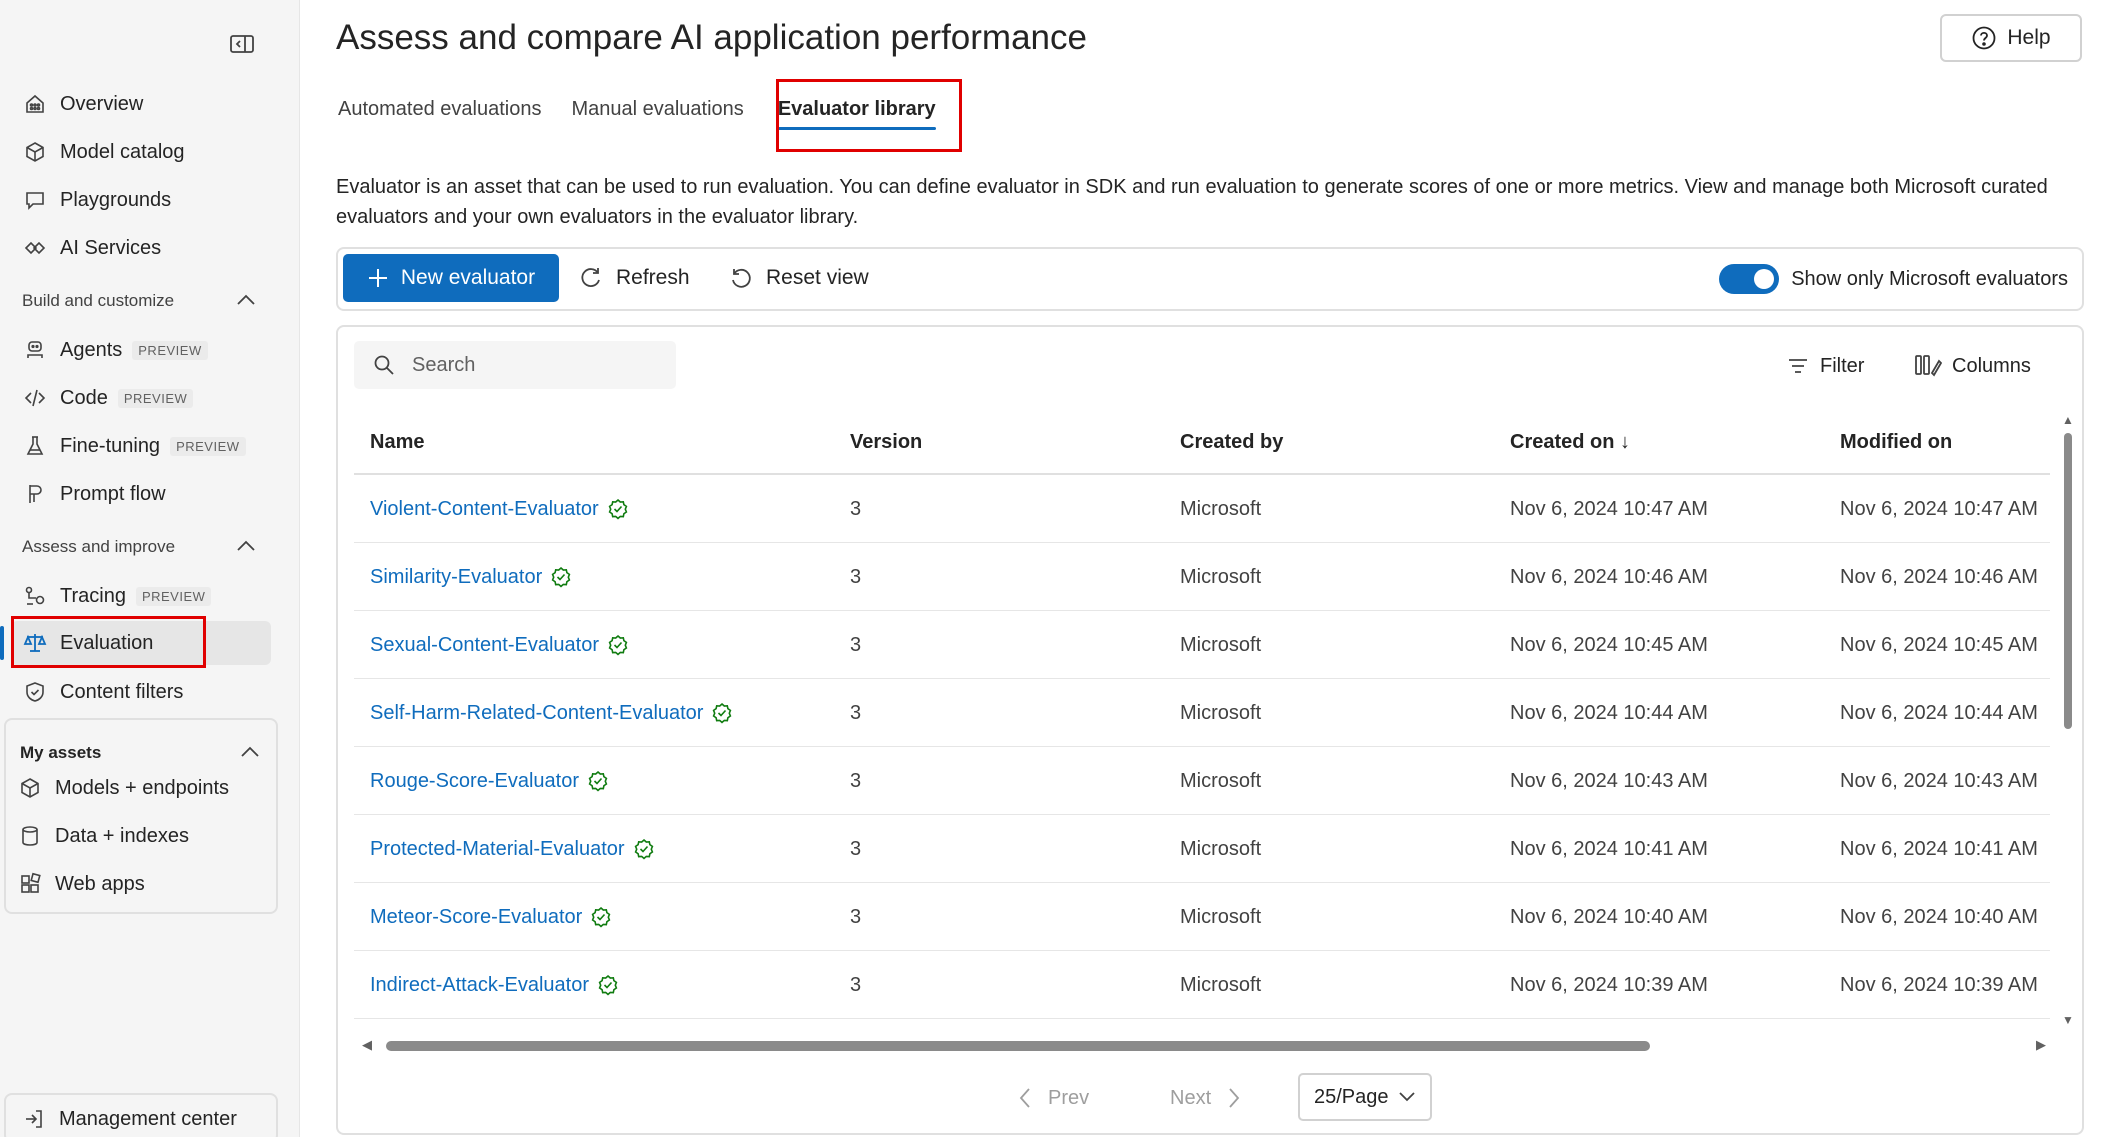 This screenshot has width=2102, height=1137. Describe the element at coordinates (1570, 442) in the screenshot. I see `column-header-created-on: Created on ↓` at that location.